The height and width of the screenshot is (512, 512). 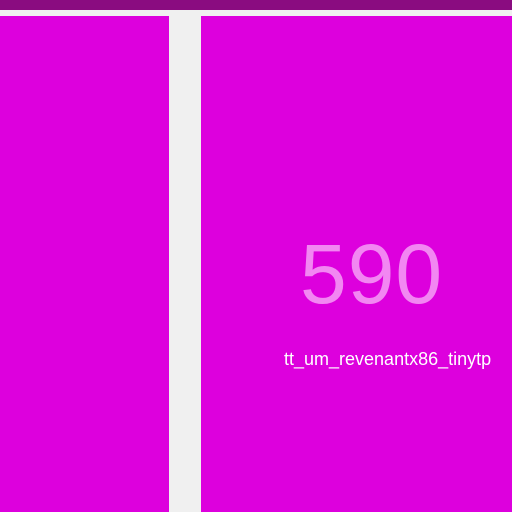 I want to click on tile-right-caption: tt_um_revenantx86_tinytp, so click(x=388, y=359).